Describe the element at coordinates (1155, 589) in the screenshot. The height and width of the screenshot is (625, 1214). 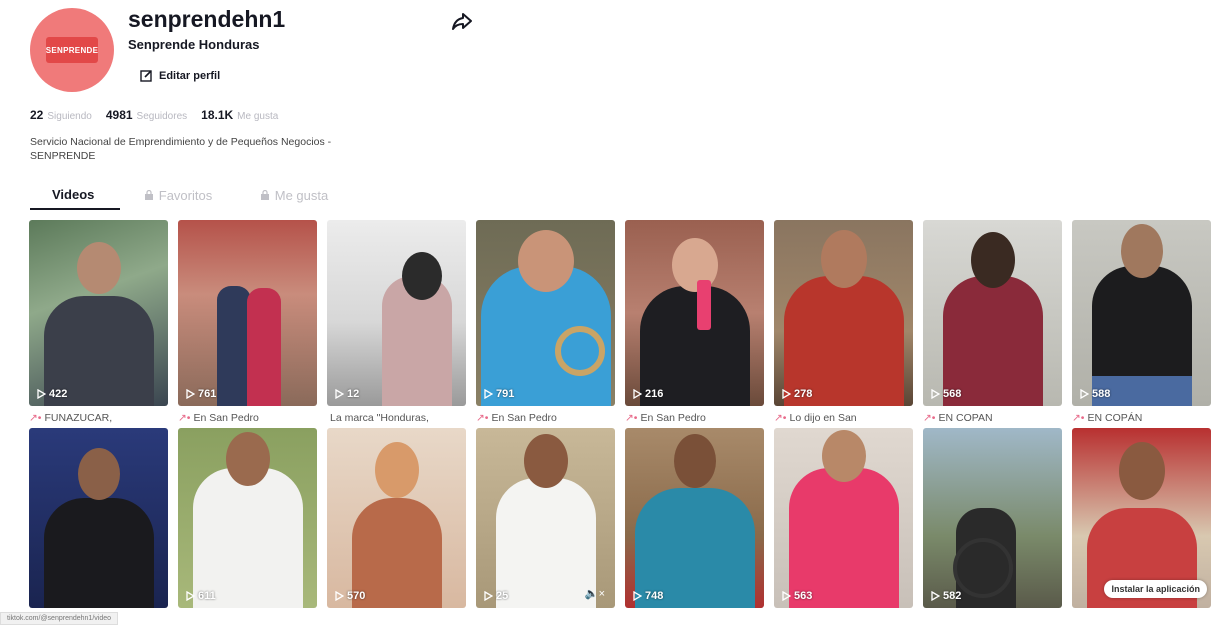
I see `install-app-button: Instalar la aplicación` at that location.